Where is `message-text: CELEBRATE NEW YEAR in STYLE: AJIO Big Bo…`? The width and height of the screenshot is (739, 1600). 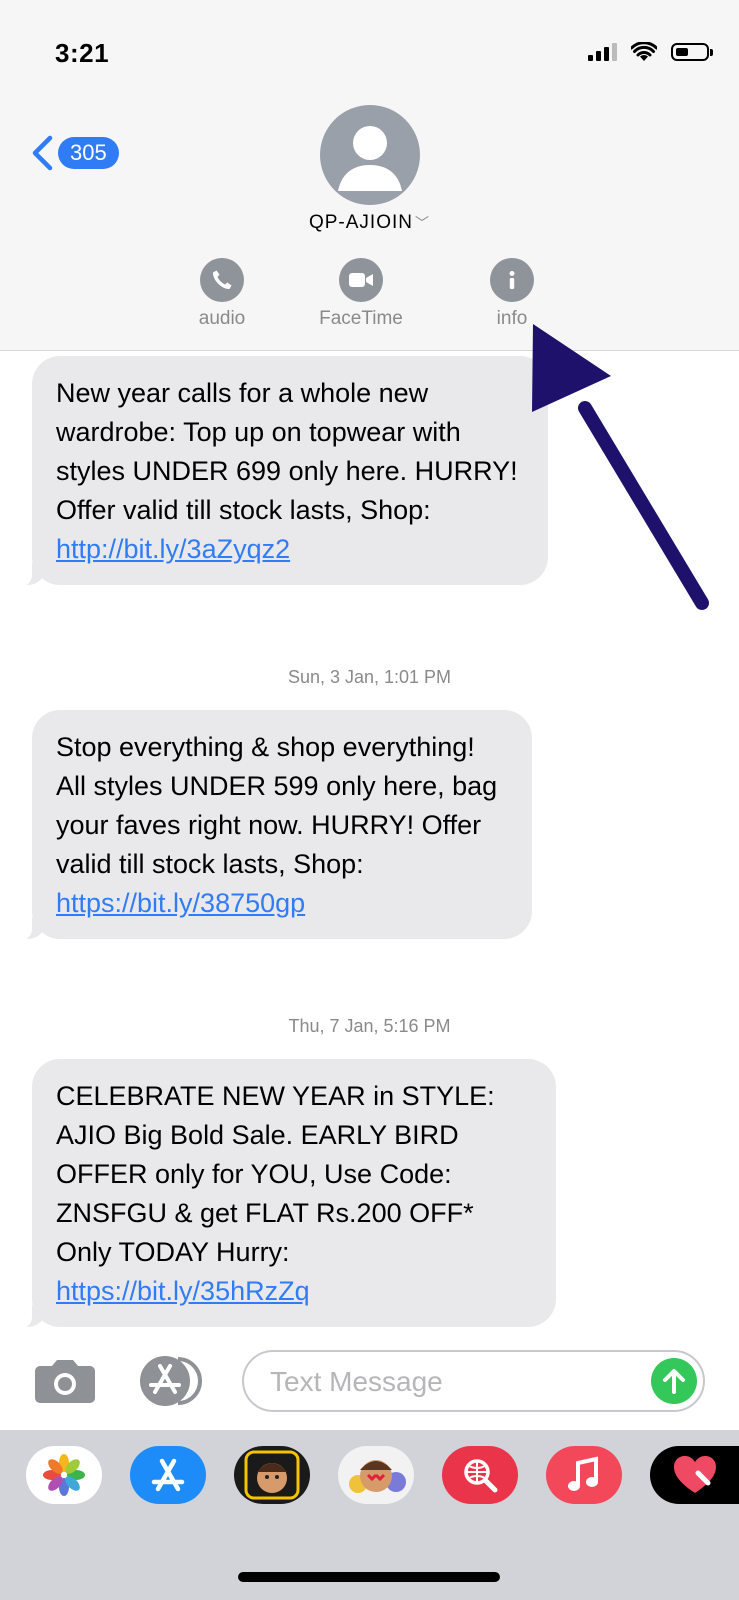 message-text: CELEBRATE NEW YEAR in STYLE: AJIO Big Bo… is located at coordinates (275, 1174).